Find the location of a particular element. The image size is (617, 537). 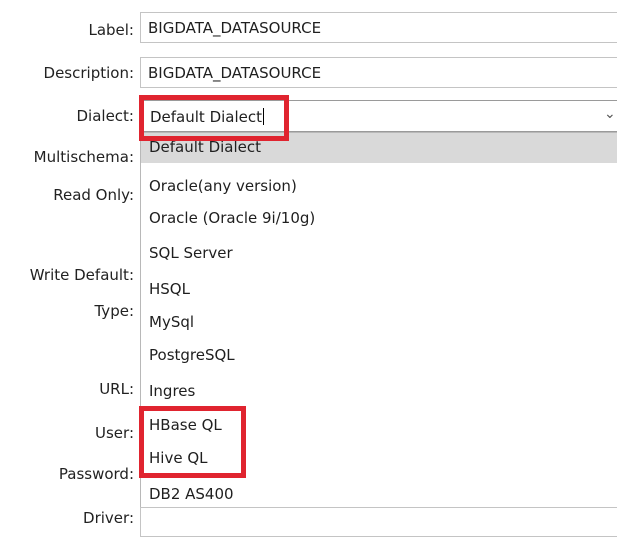

user-field-label: User: is located at coordinates (114, 433).